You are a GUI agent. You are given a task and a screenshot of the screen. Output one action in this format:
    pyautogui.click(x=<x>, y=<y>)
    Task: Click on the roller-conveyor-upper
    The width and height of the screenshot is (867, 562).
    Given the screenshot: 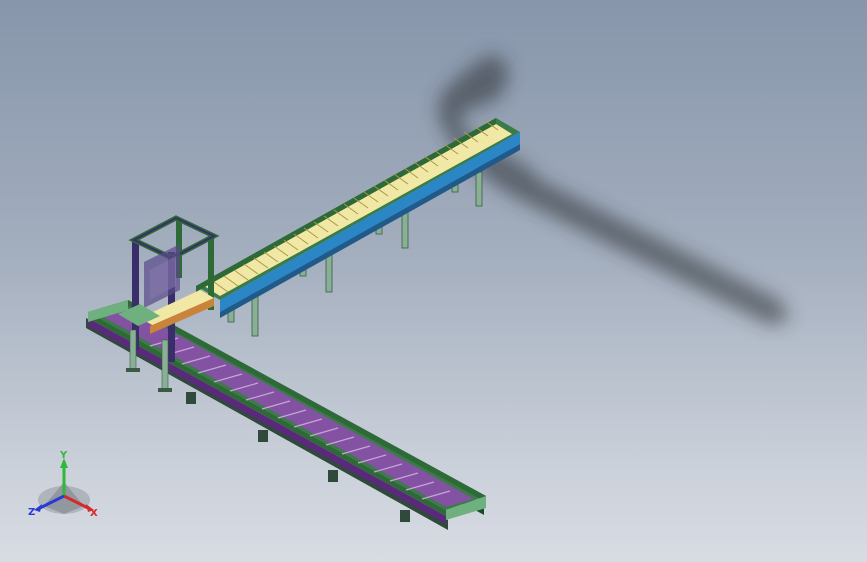 What is the action you would take?
    pyautogui.click(x=358, y=227)
    